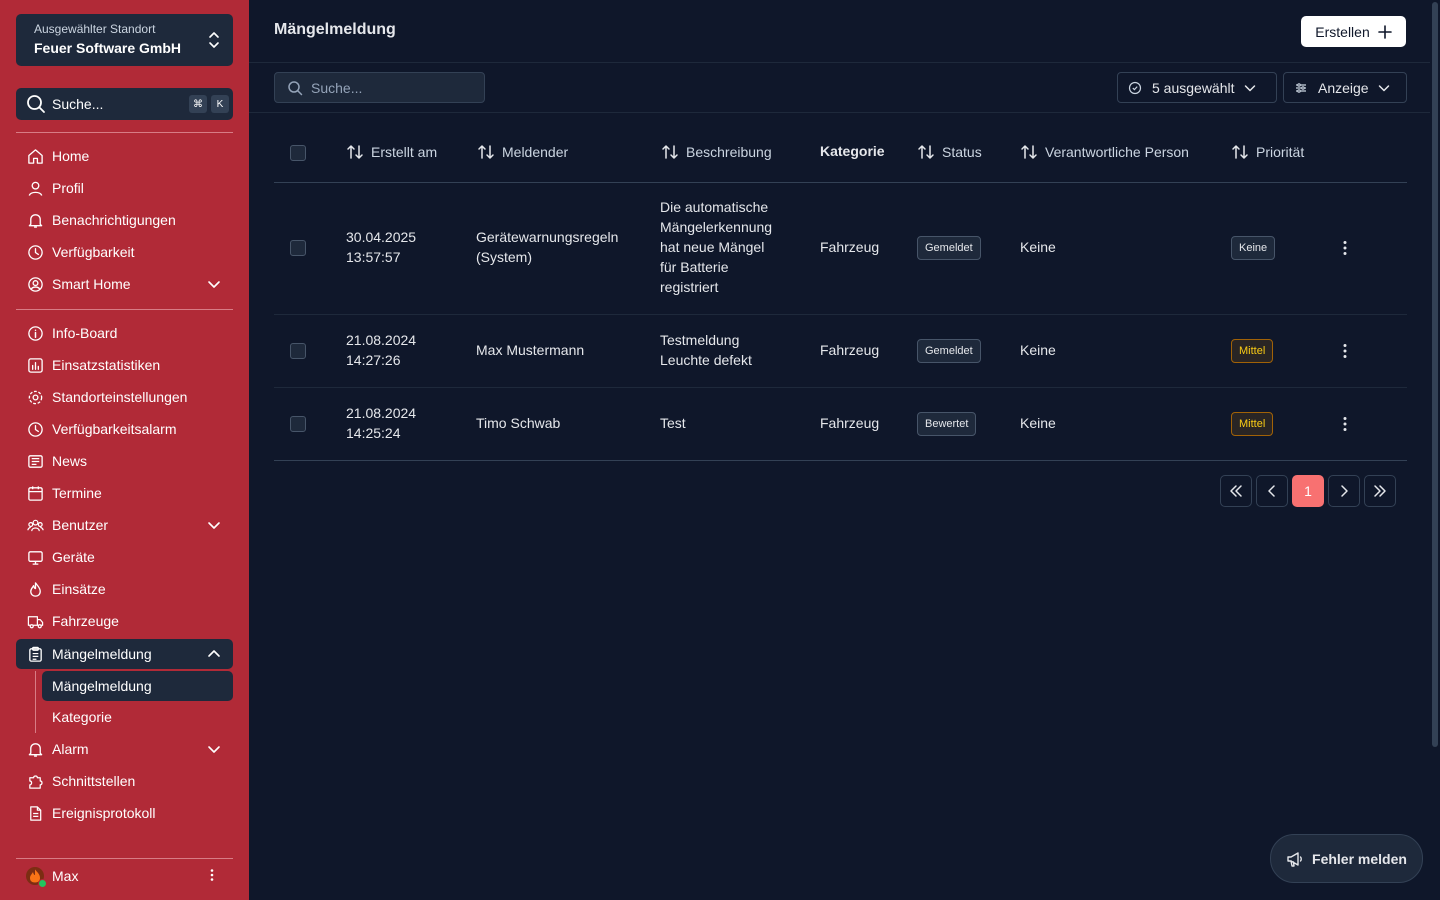 The width and height of the screenshot is (1440, 900). What do you see at coordinates (35, 365) in the screenshot?
I see `bar-chart-icon` at bounding box center [35, 365].